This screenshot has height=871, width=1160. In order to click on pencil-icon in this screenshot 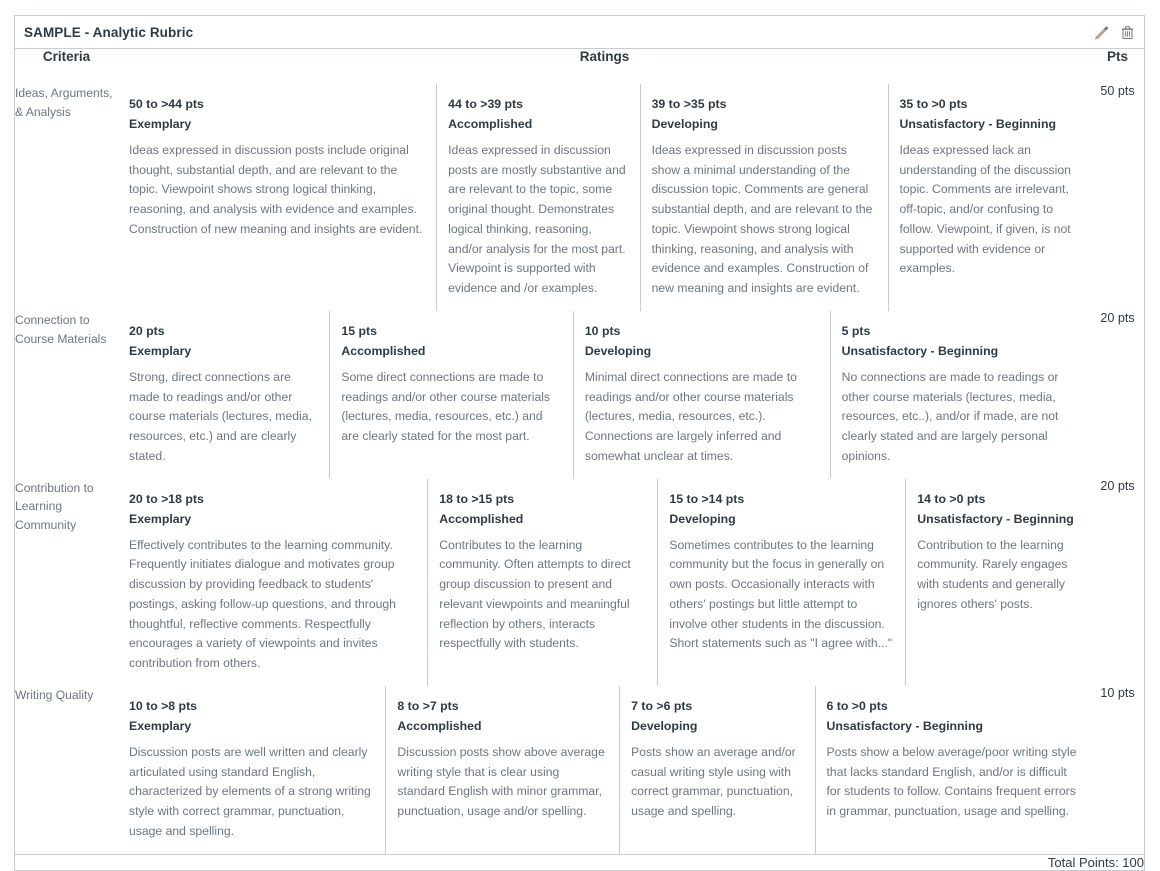, I will do `click(1101, 32)`.